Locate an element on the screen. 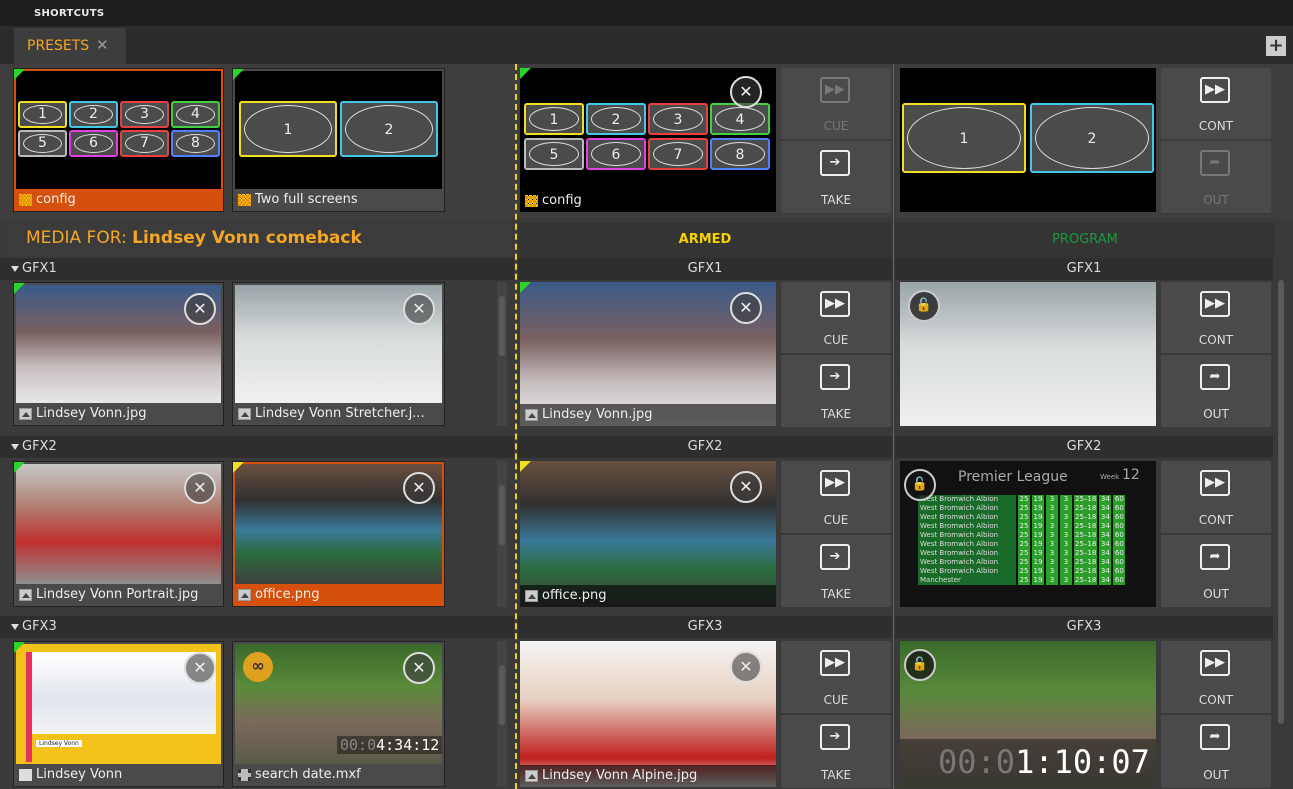  media-item-selected: ✕ office.png is located at coordinates (338, 534).